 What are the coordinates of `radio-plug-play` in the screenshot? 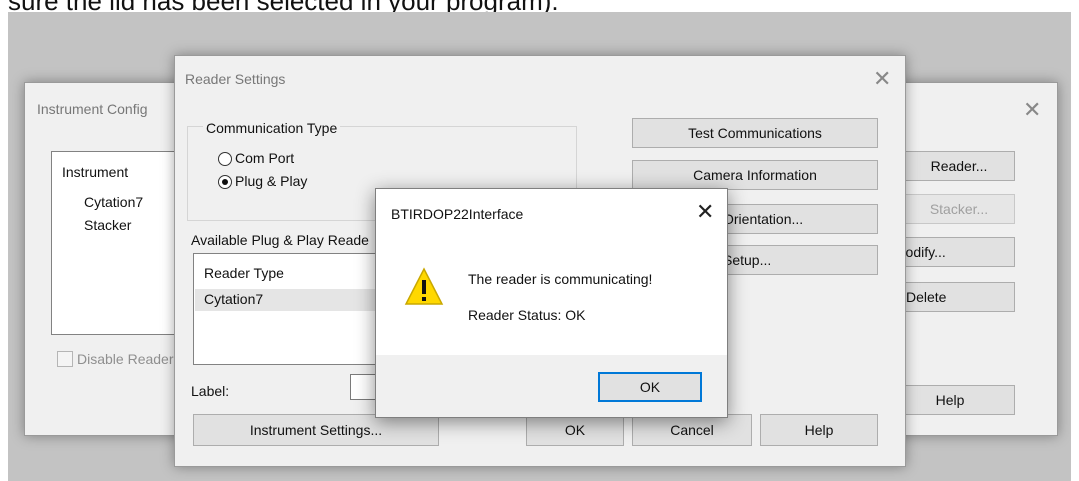 It's located at (225, 182).